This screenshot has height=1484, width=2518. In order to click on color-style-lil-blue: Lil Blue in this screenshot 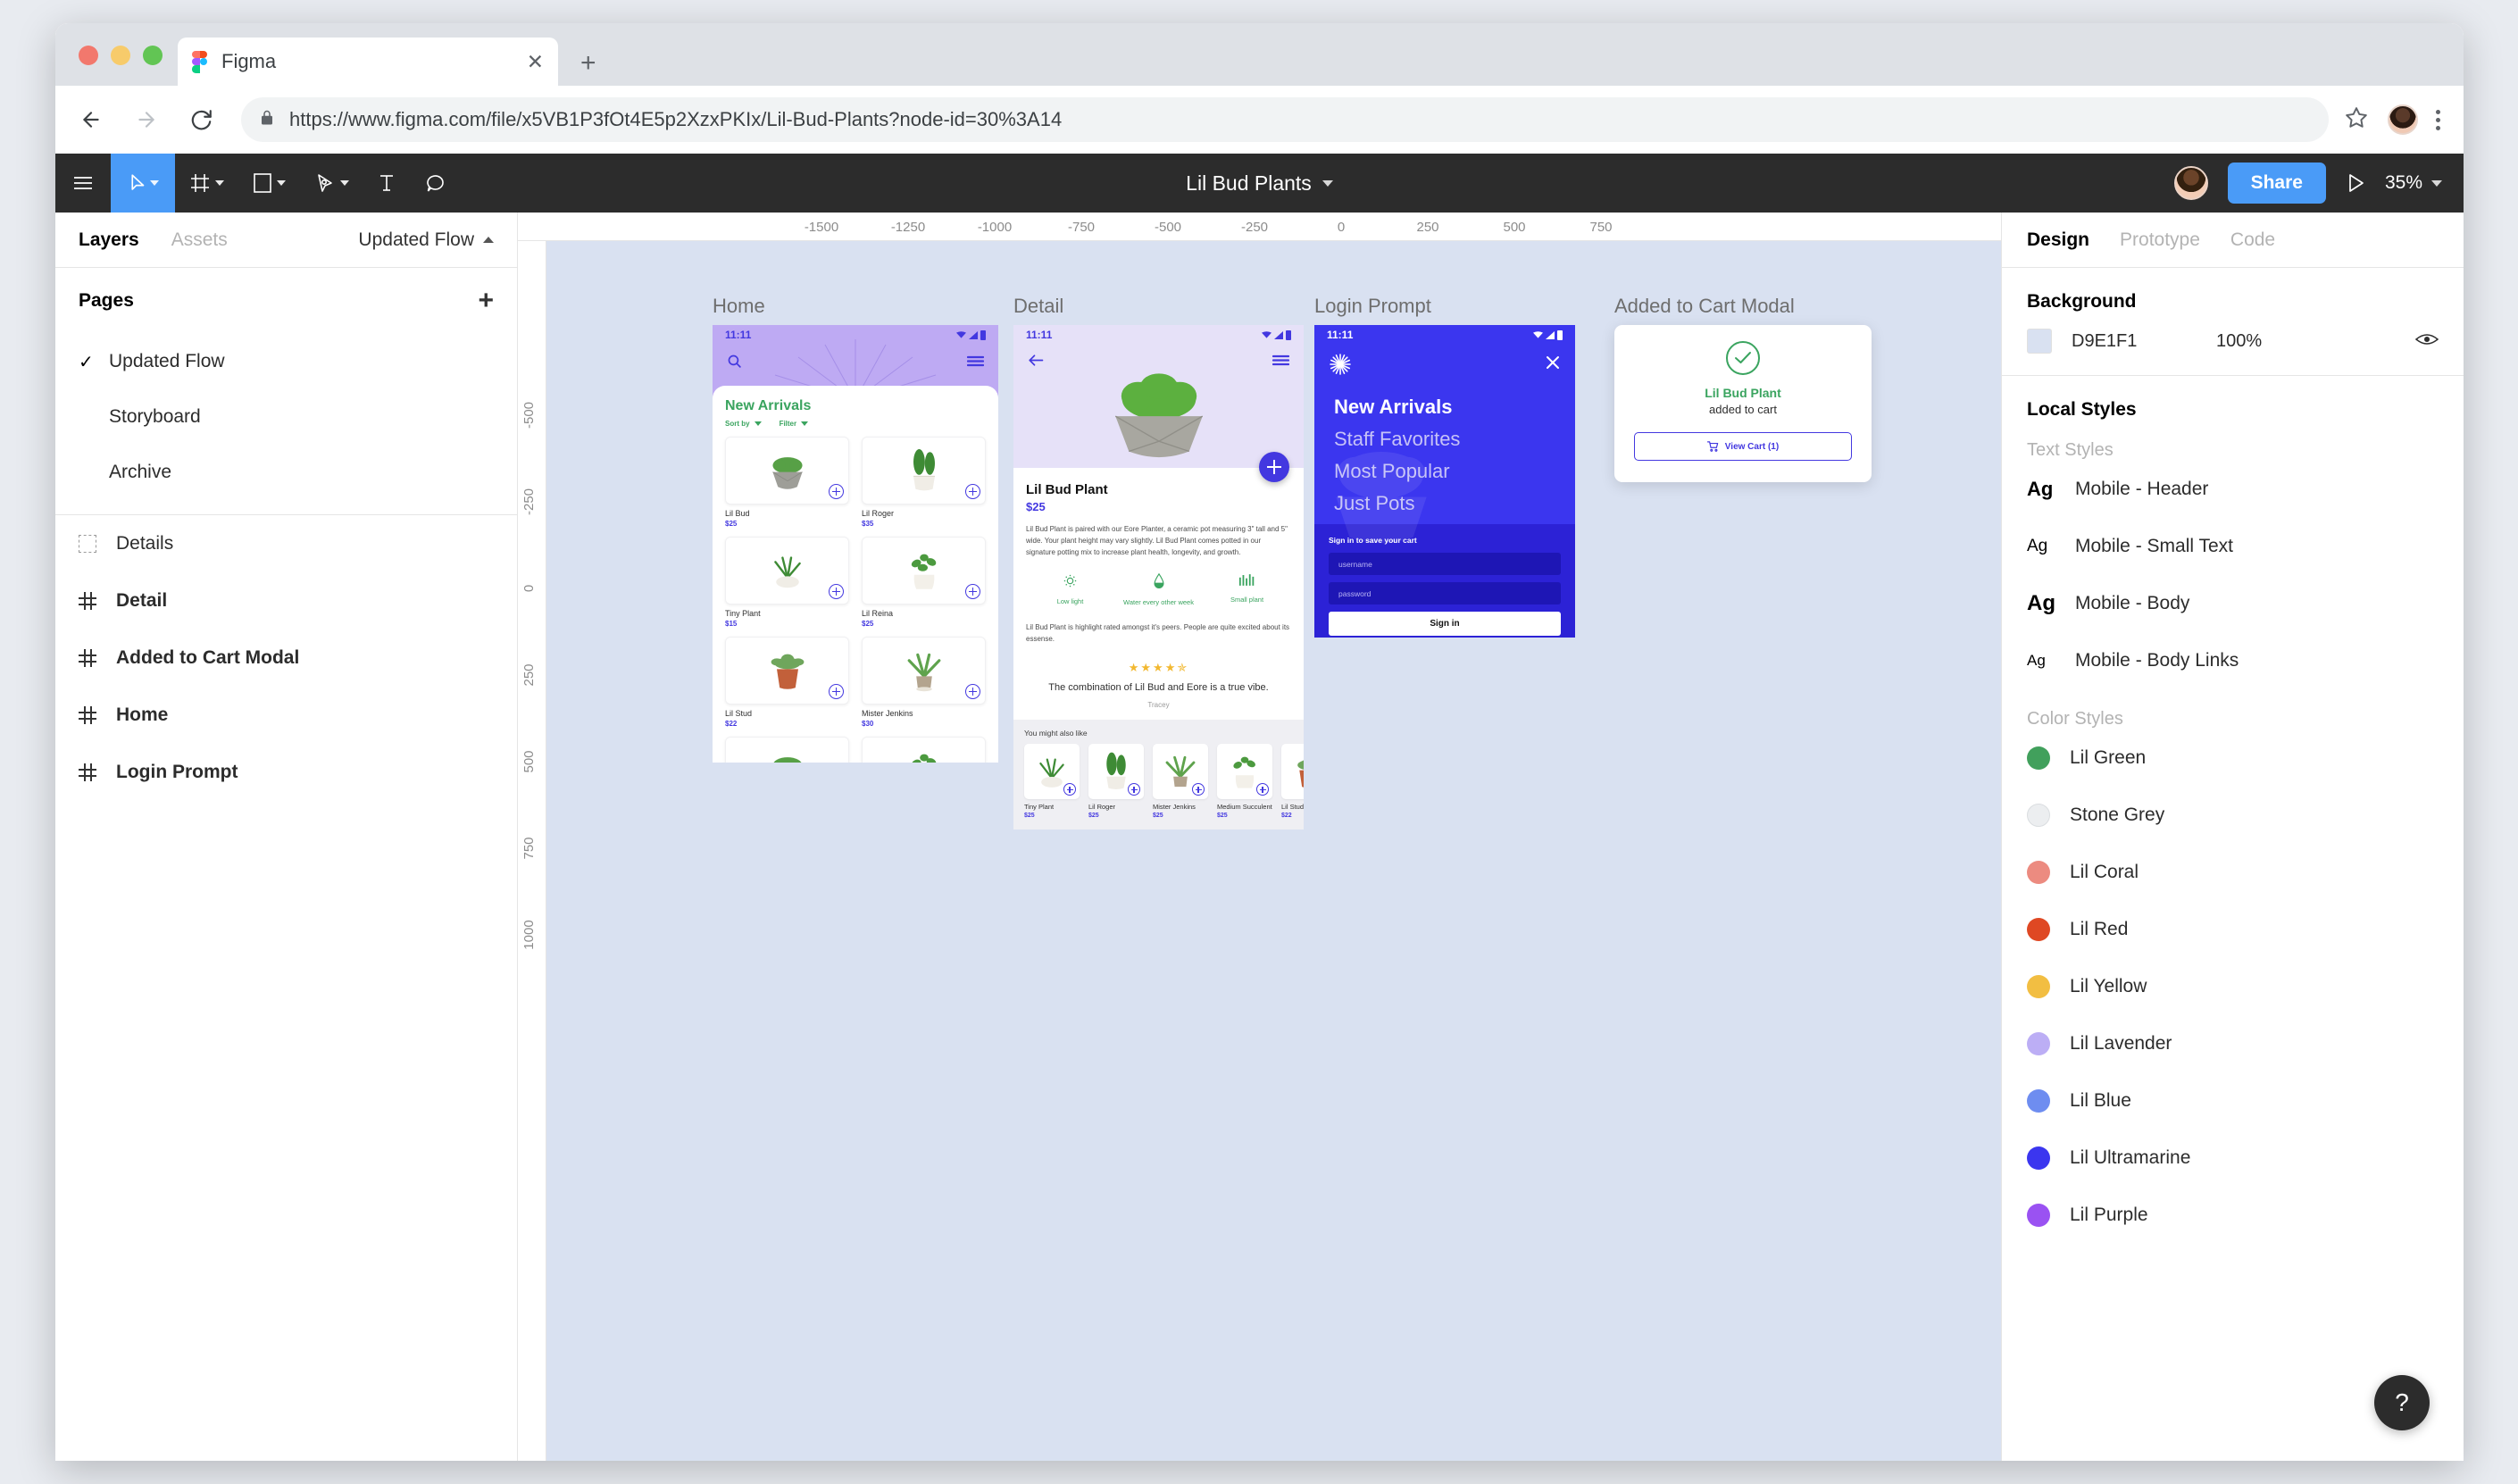, I will do `click(2233, 1101)`.